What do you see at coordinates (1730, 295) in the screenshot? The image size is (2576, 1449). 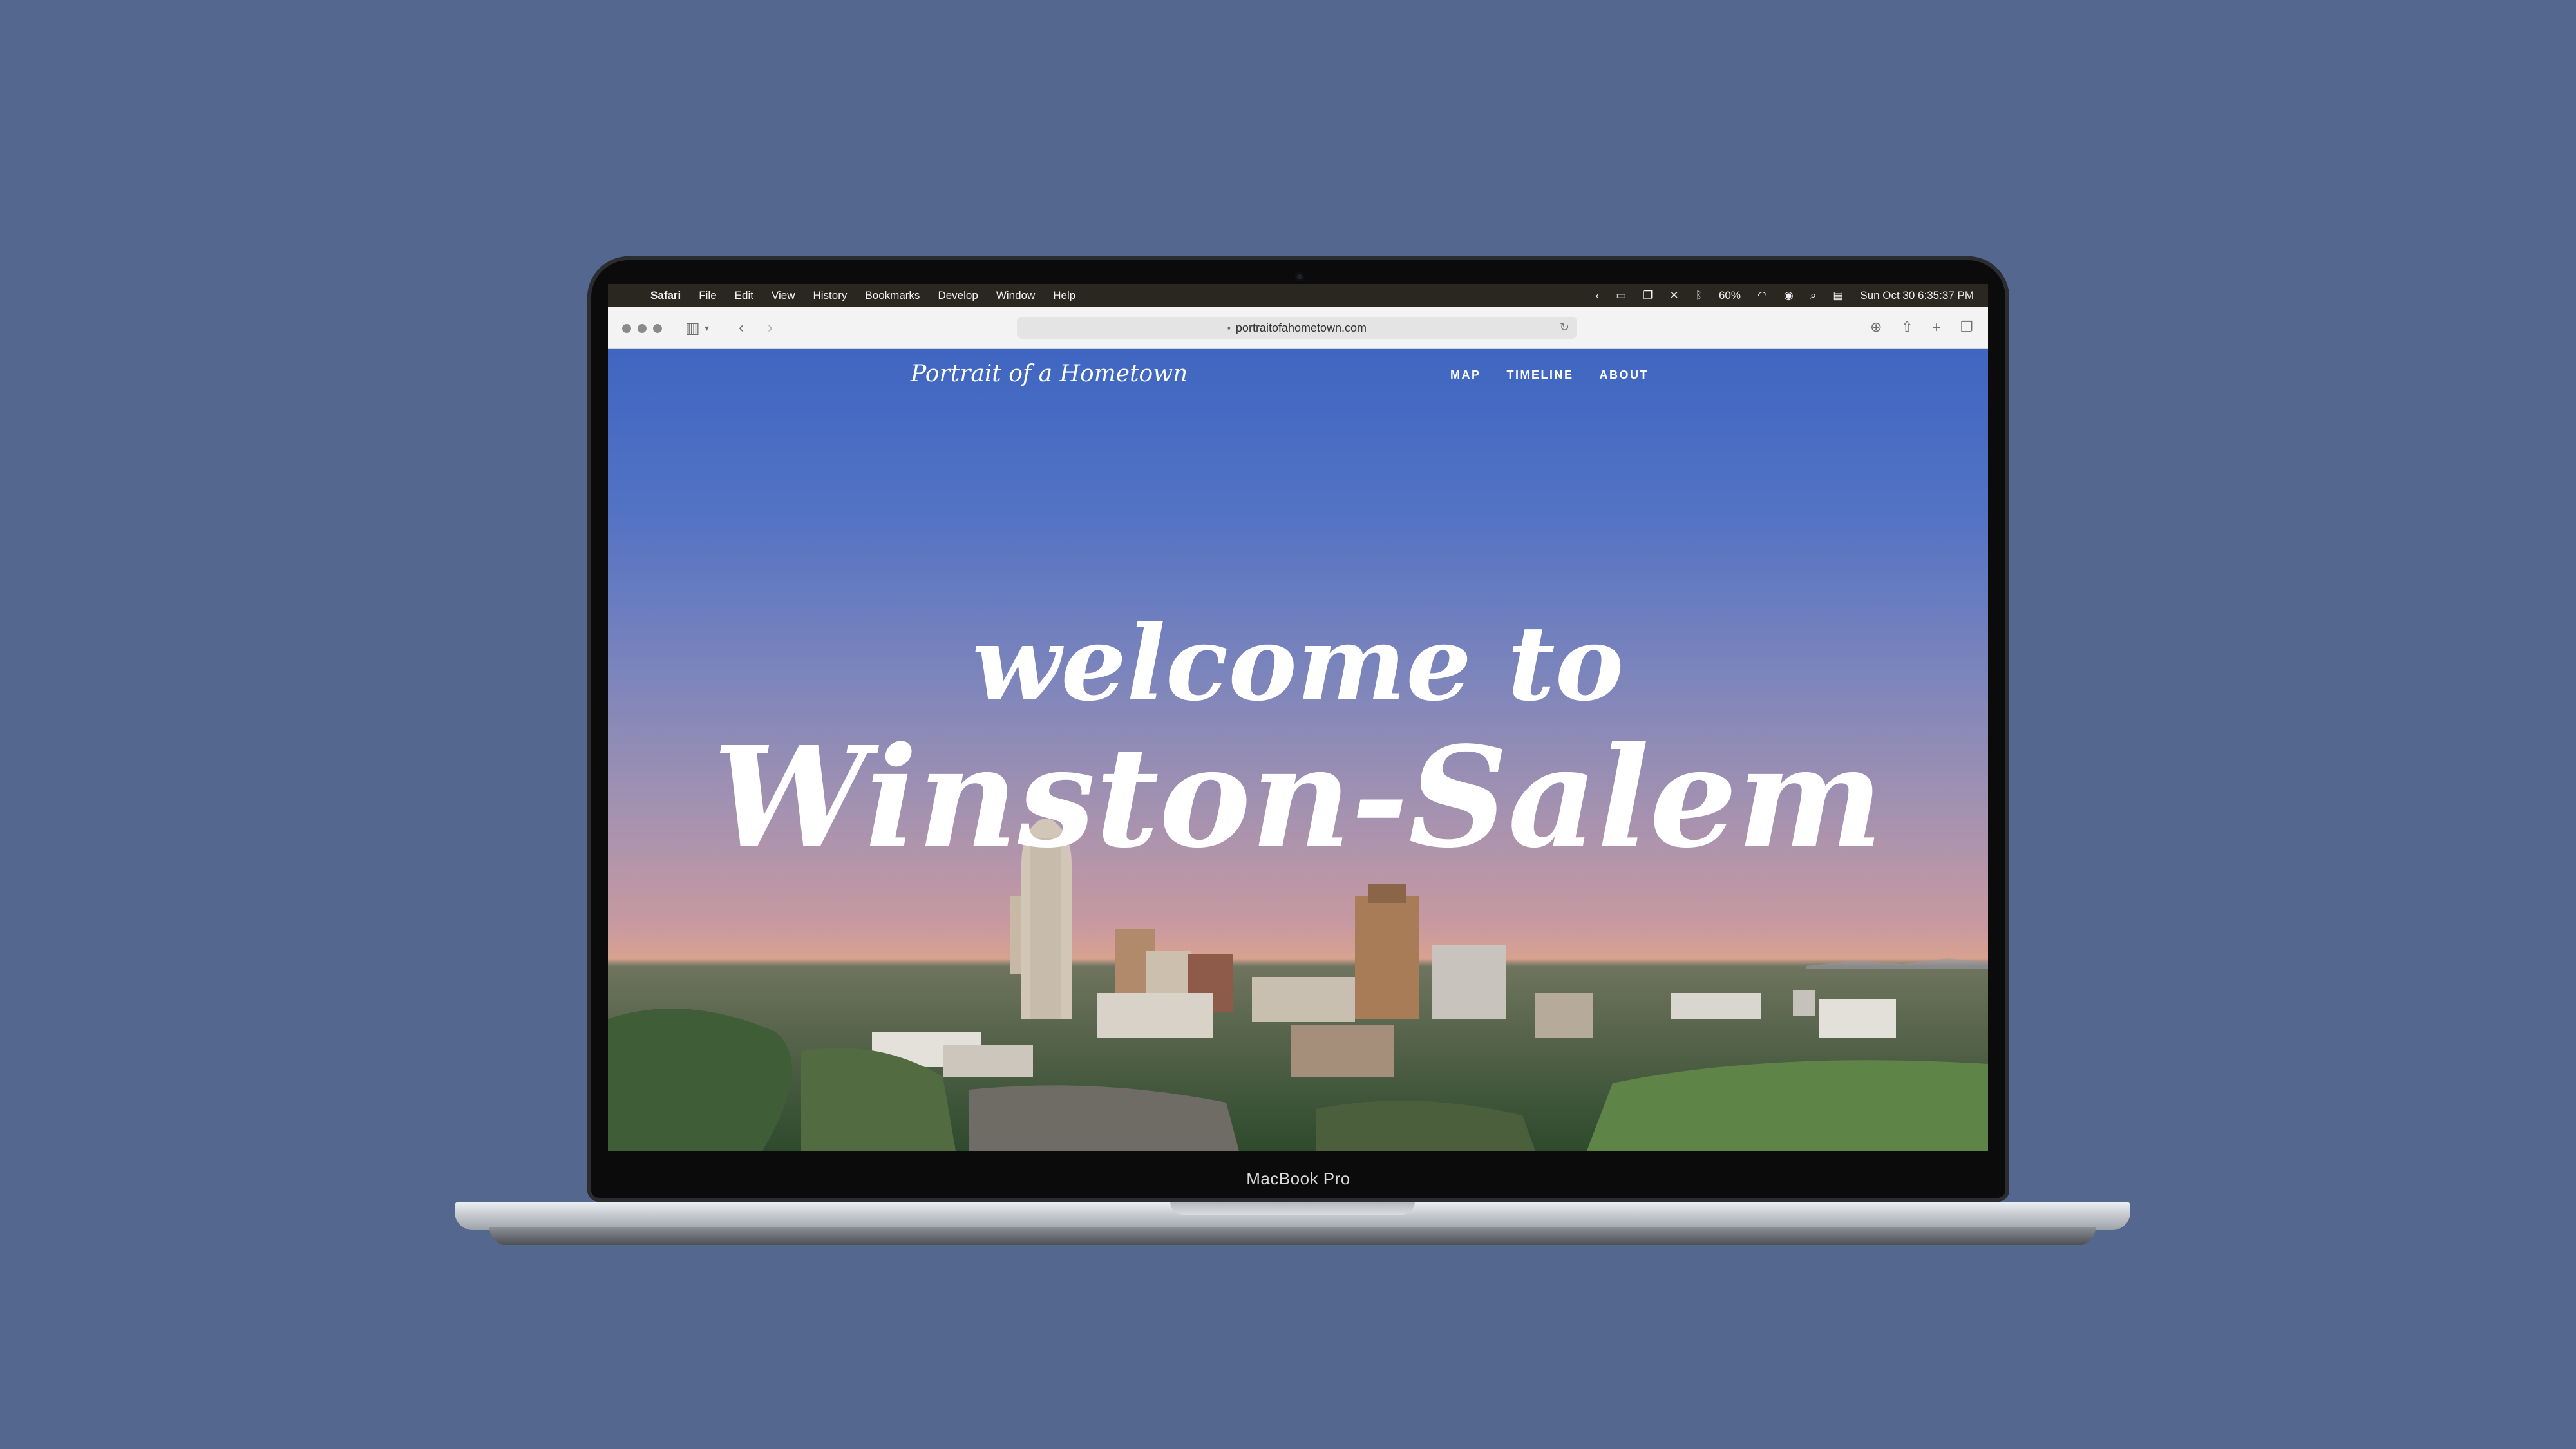 I see `battery-percent: 60%` at bounding box center [1730, 295].